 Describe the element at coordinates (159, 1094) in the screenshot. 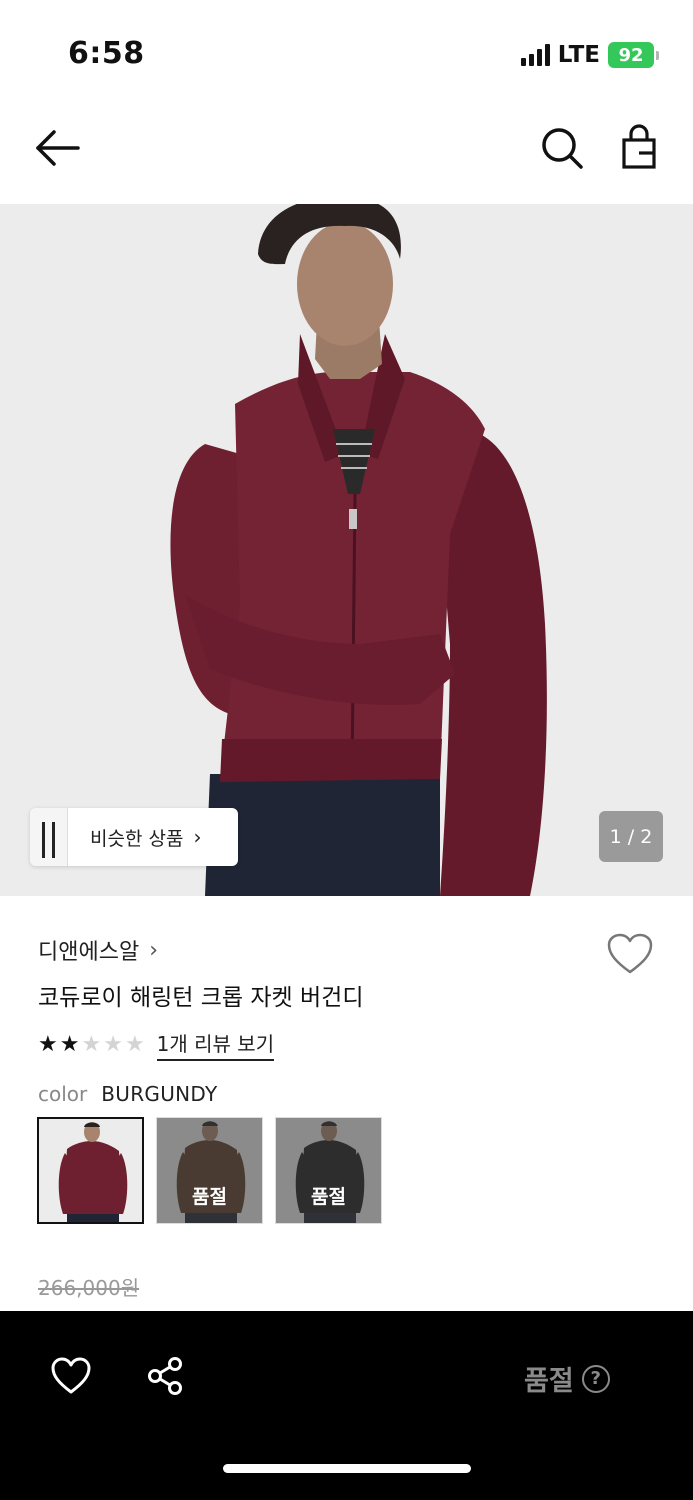

I see `color-value: BURGUNDY` at that location.